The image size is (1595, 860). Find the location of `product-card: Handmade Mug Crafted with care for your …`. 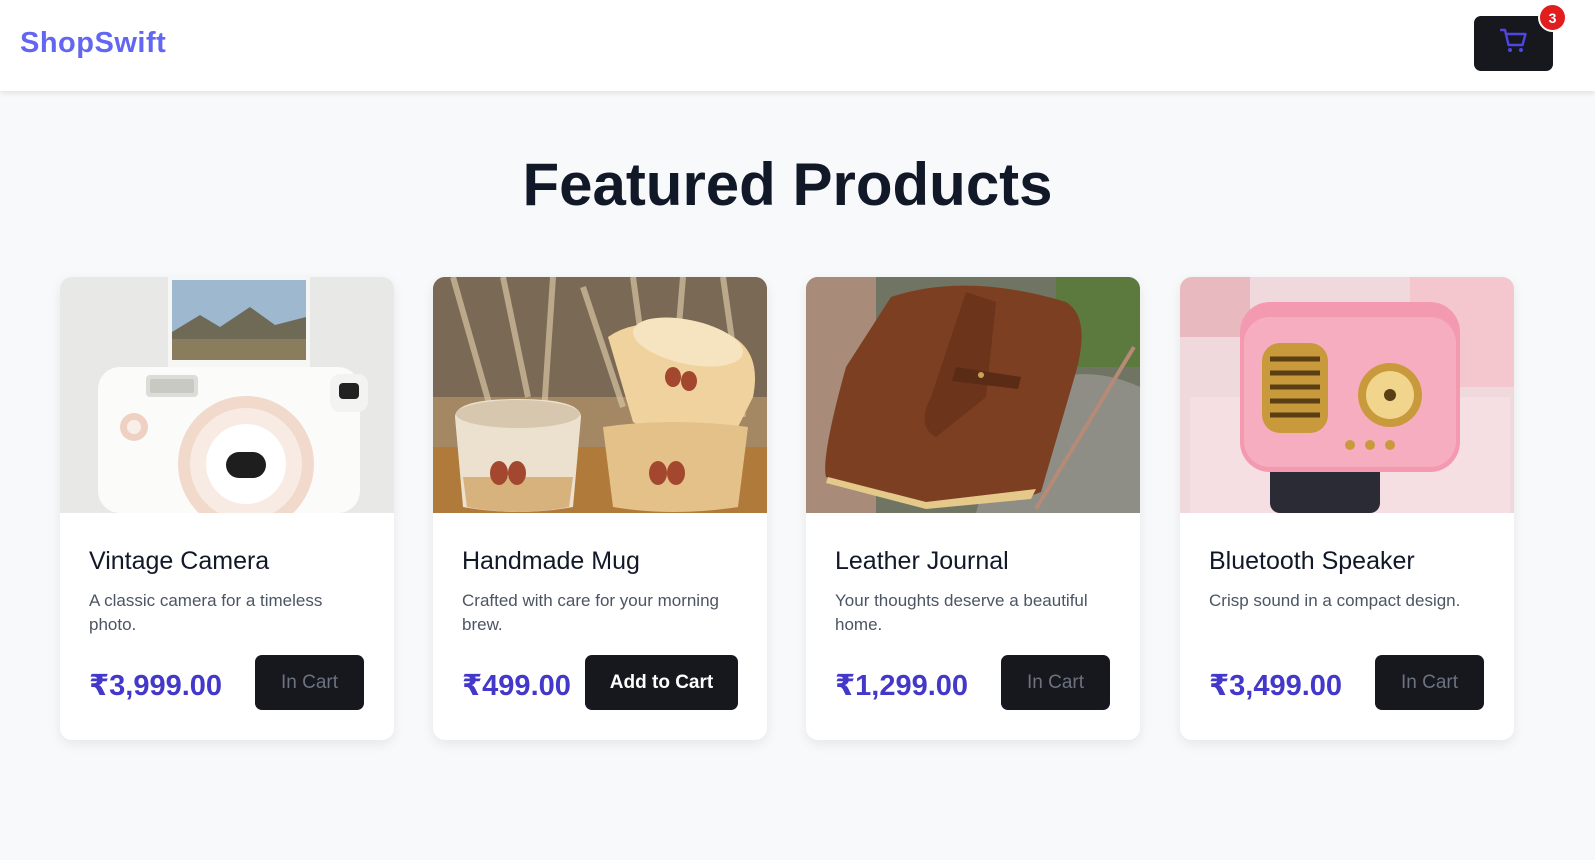

product-card: Handmade Mug Crafted with care for your … is located at coordinates (600, 508).